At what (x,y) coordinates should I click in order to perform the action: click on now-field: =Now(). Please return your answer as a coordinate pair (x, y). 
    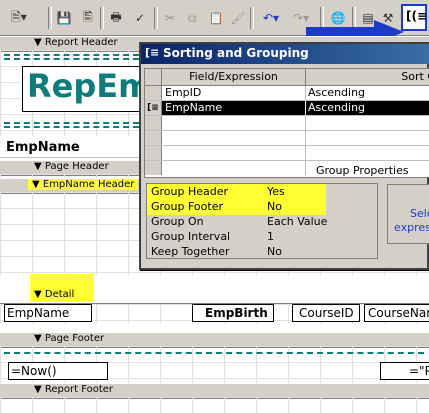
    Looking at the image, I should click on (58, 371).